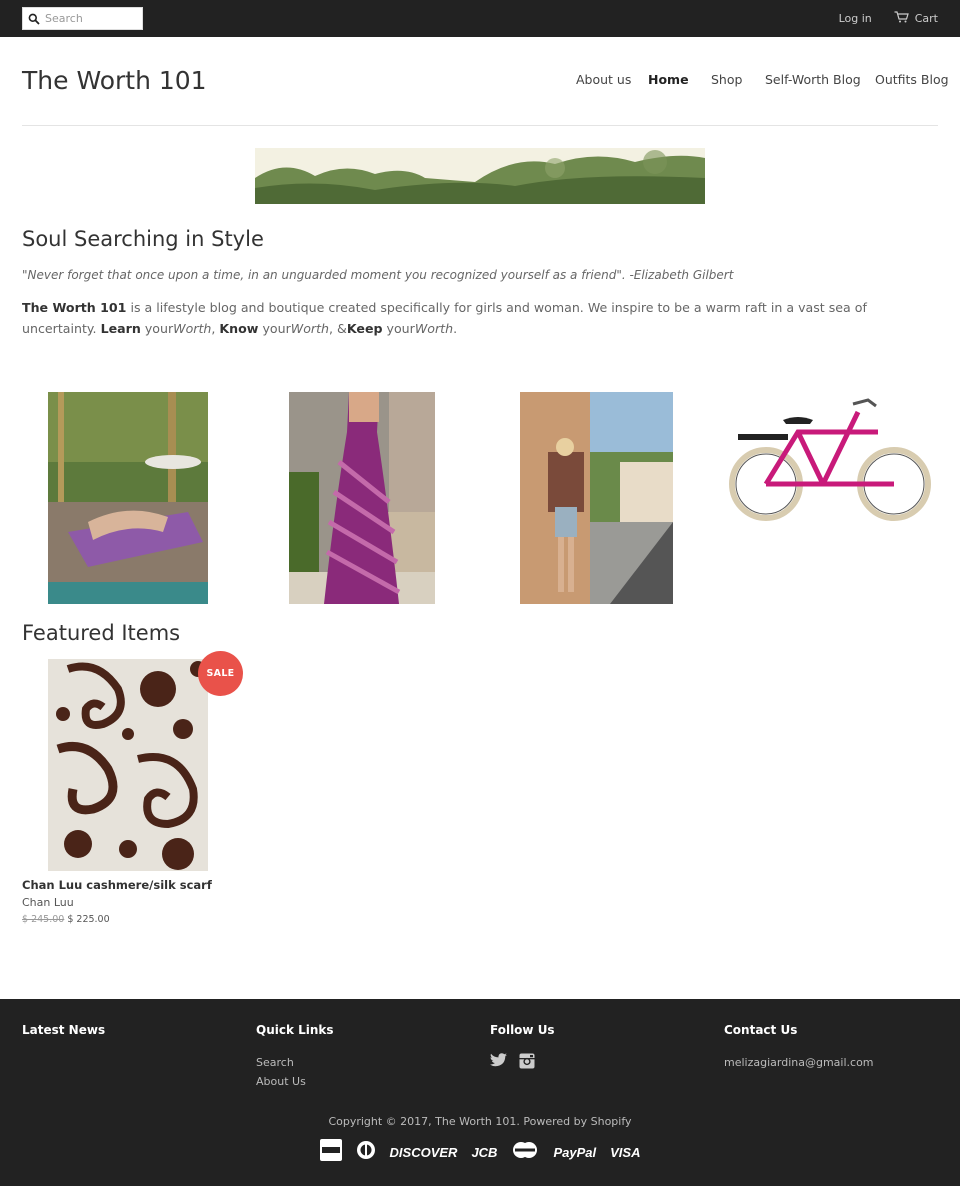  I want to click on discover-icon: DISCOVER, so click(423, 1152).